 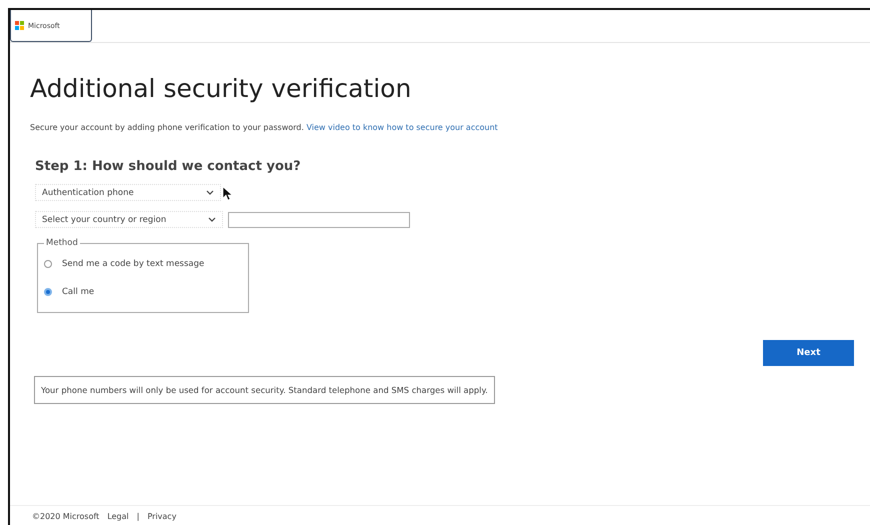 What do you see at coordinates (133, 264) in the screenshot?
I see `option-label: Send me a code by text message` at bounding box center [133, 264].